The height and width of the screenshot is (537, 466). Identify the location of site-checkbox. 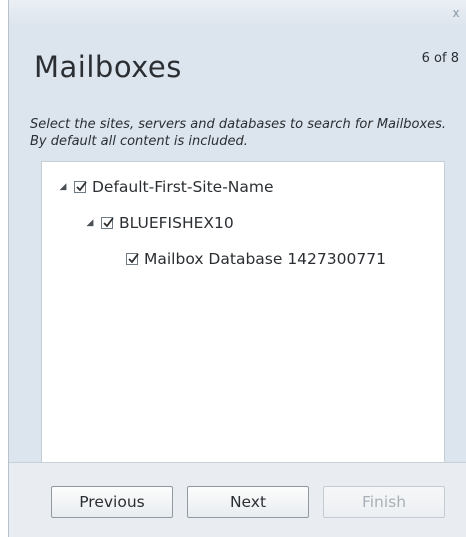
(80, 187).